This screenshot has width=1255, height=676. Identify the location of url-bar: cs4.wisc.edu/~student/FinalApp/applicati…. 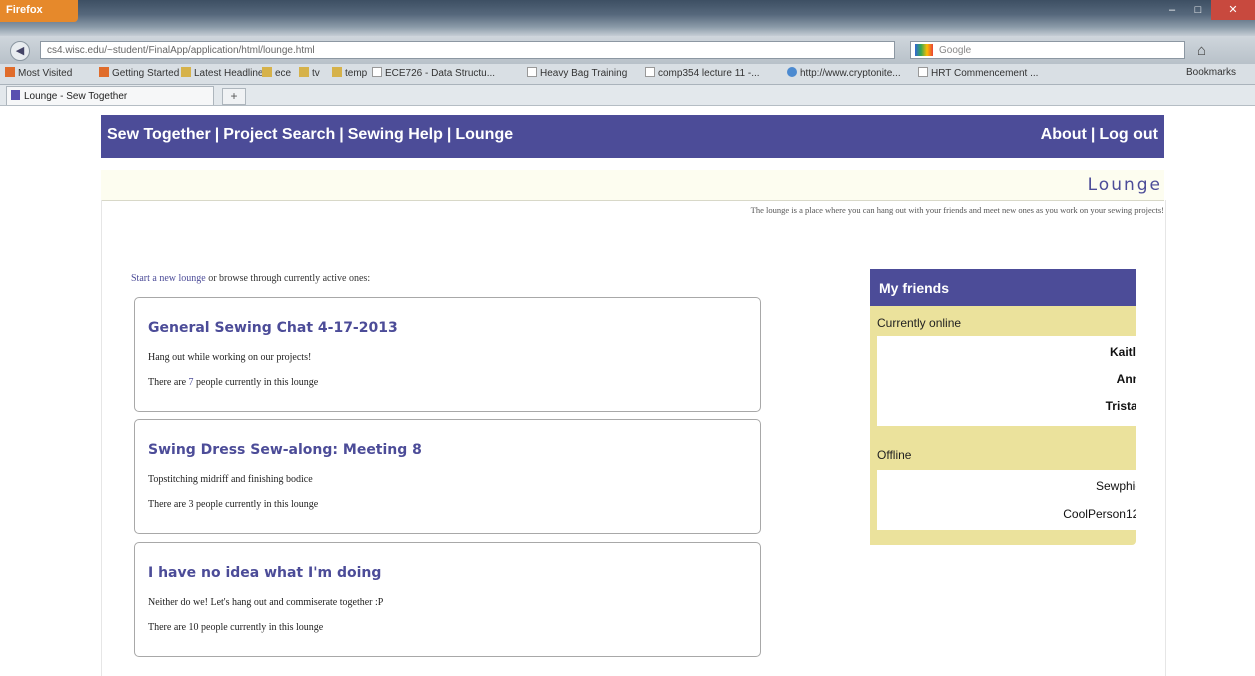
(467, 50).